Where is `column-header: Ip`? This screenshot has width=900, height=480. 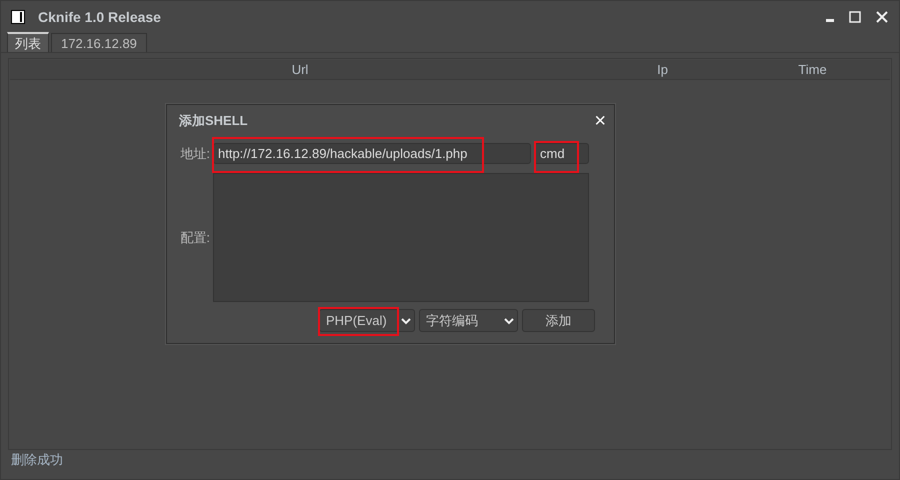 column-header: Ip is located at coordinates (662, 69).